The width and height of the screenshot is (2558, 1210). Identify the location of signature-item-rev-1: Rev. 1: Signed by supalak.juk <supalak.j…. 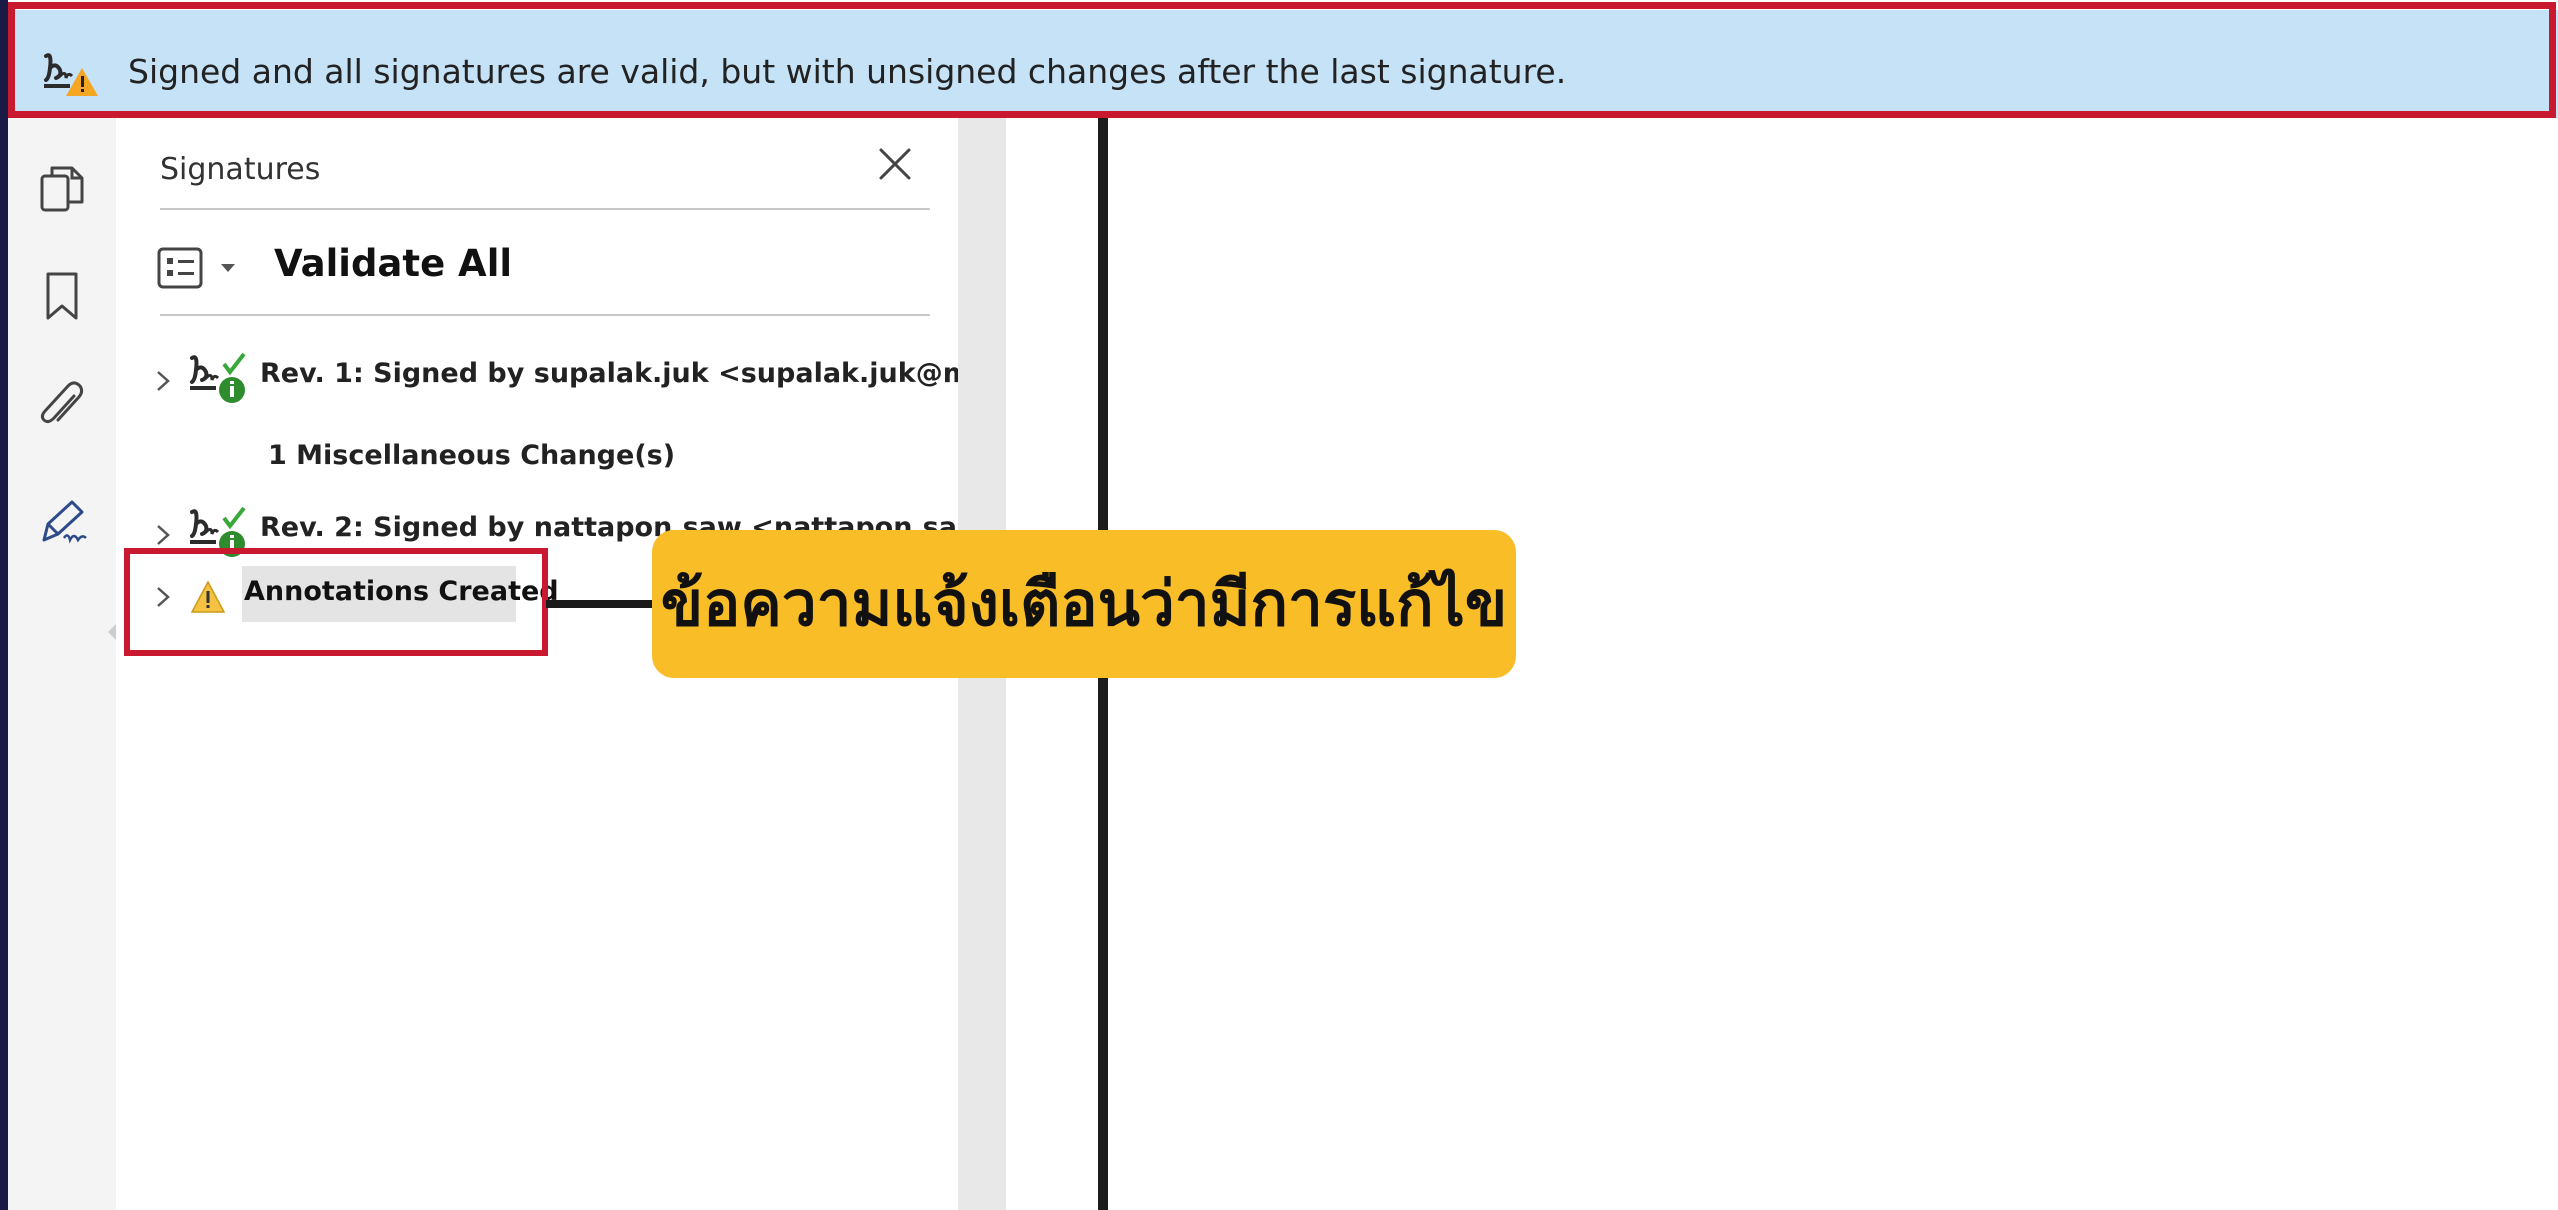
(622, 380).